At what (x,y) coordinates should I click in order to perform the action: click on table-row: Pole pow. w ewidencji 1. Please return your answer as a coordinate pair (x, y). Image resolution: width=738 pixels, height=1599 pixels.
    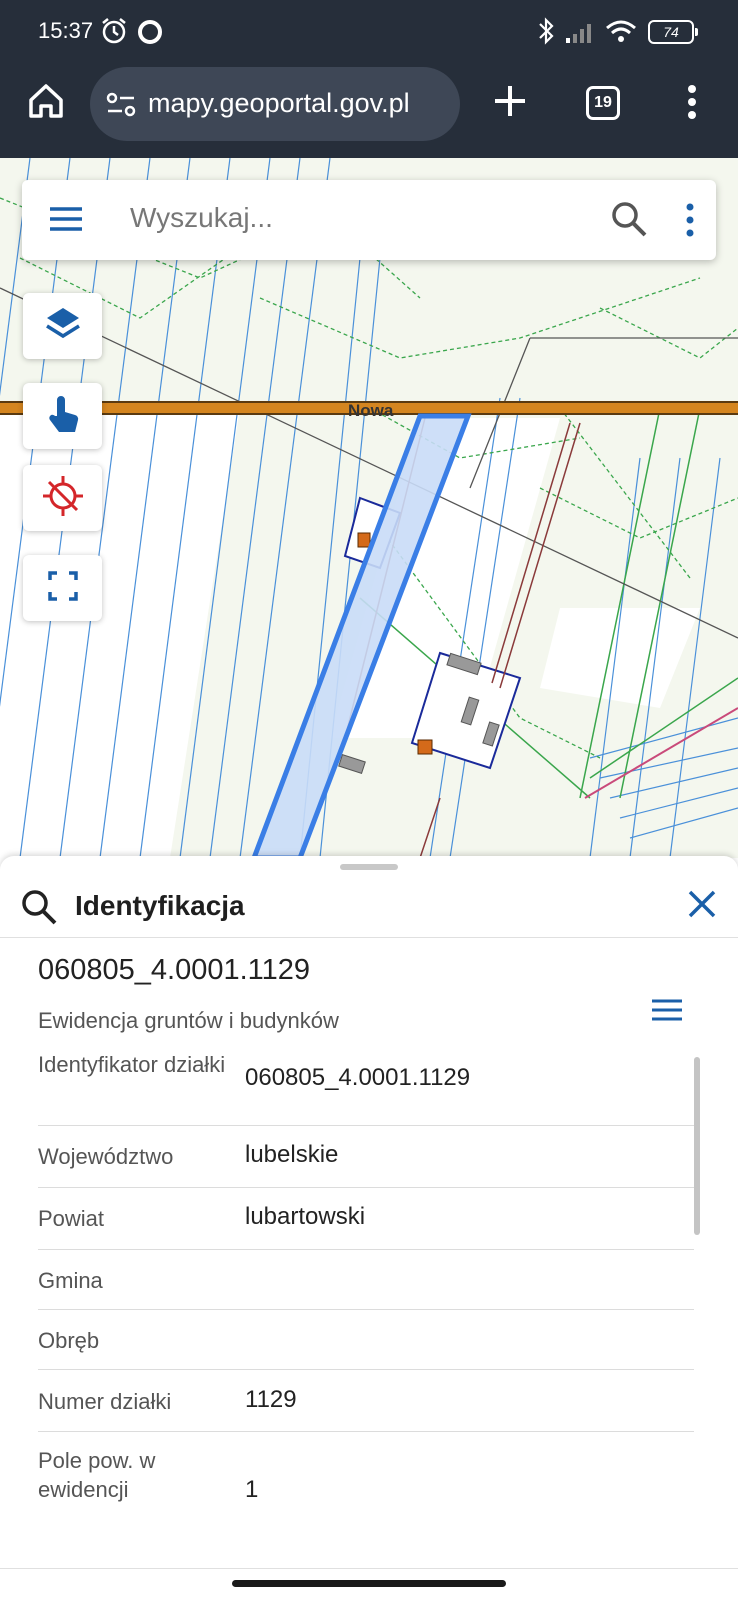
    Looking at the image, I should click on (366, 1487).